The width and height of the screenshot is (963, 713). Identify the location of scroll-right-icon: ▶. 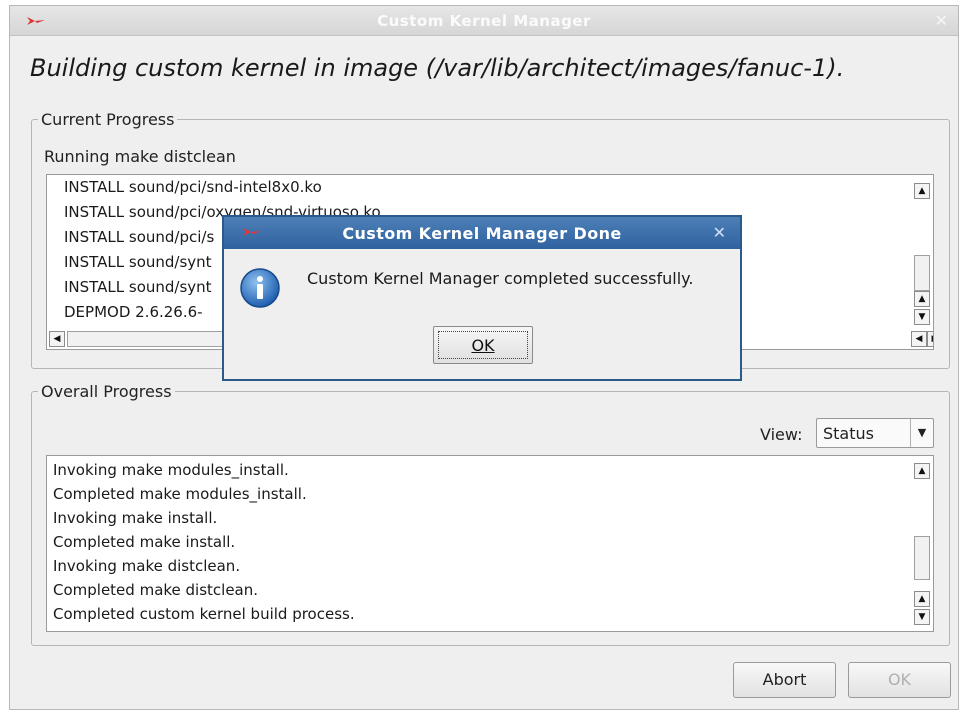
(930, 339).